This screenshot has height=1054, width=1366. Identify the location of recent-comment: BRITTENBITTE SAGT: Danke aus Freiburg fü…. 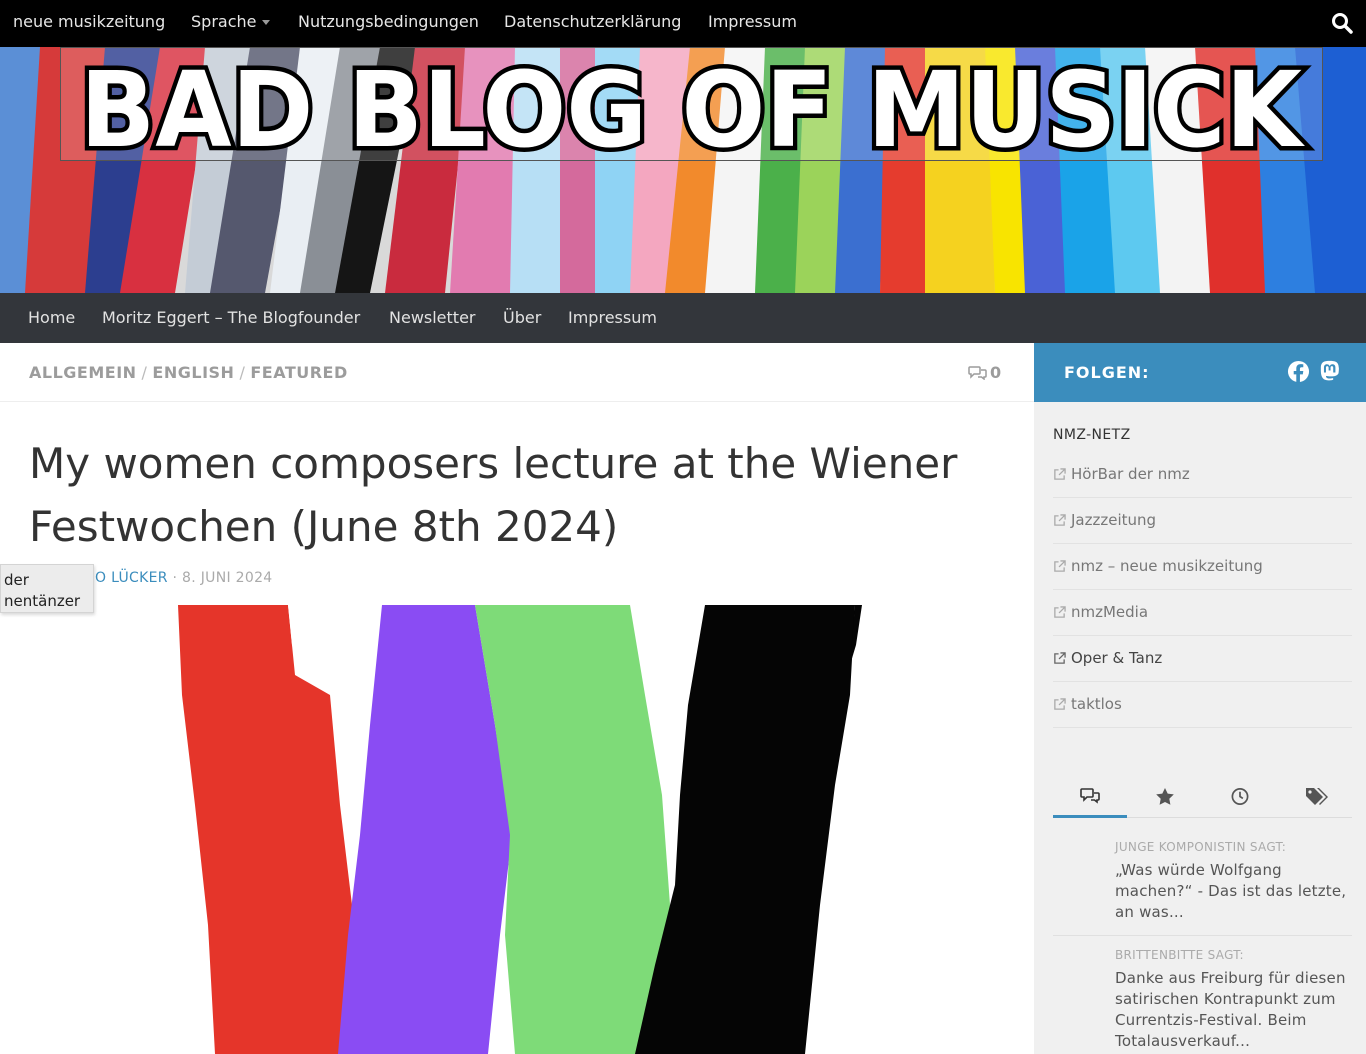
(1202, 1001).